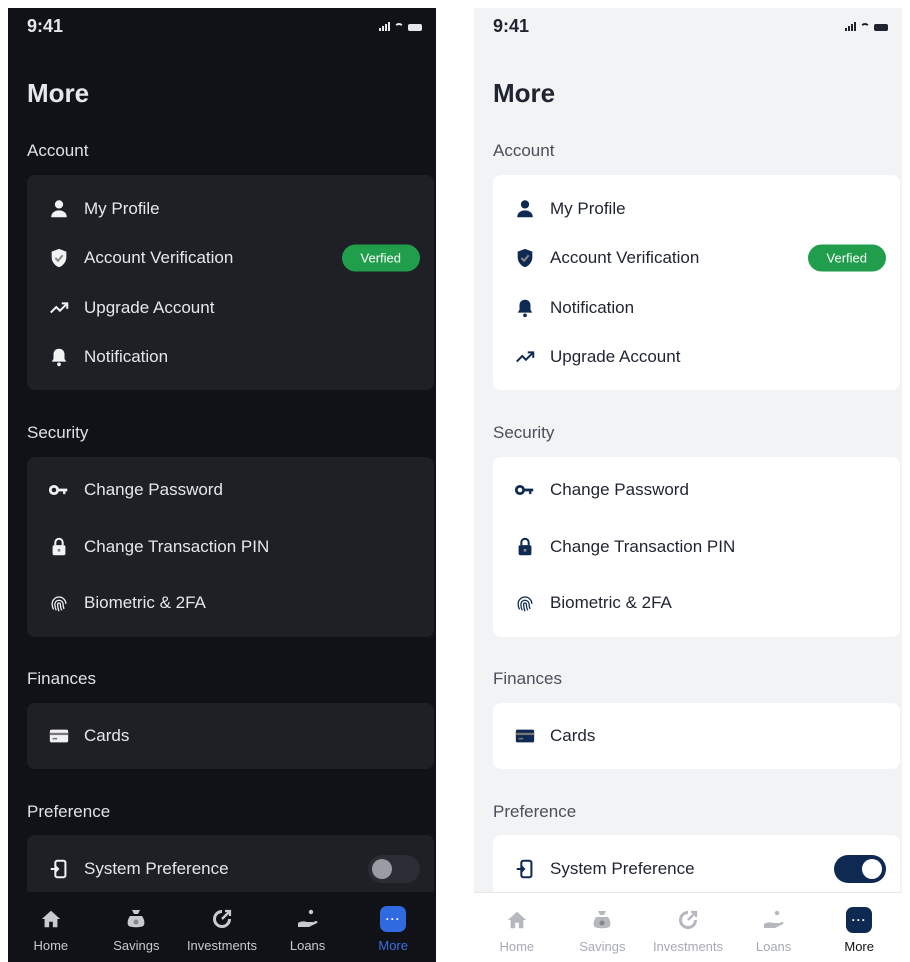 Image resolution: width=910 pixels, height=962 pixels. Describe the element at coordinates (156, 868) in the screenshot. I see `menu-item-label: System Preference` at that location.